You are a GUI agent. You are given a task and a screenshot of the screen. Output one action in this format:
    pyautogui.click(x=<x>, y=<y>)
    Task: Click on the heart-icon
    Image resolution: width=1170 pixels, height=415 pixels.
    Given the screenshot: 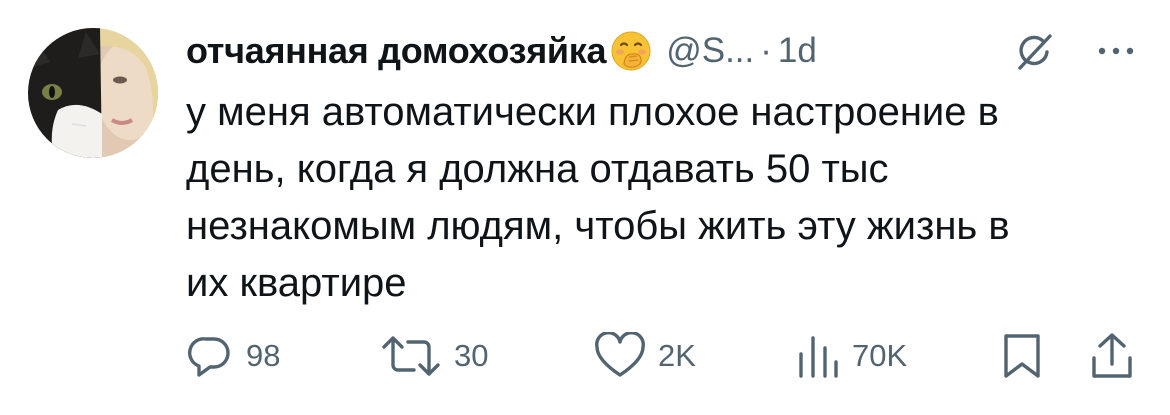 What is the action you would take?
    pyautogui.click(x=620, y=354)
    